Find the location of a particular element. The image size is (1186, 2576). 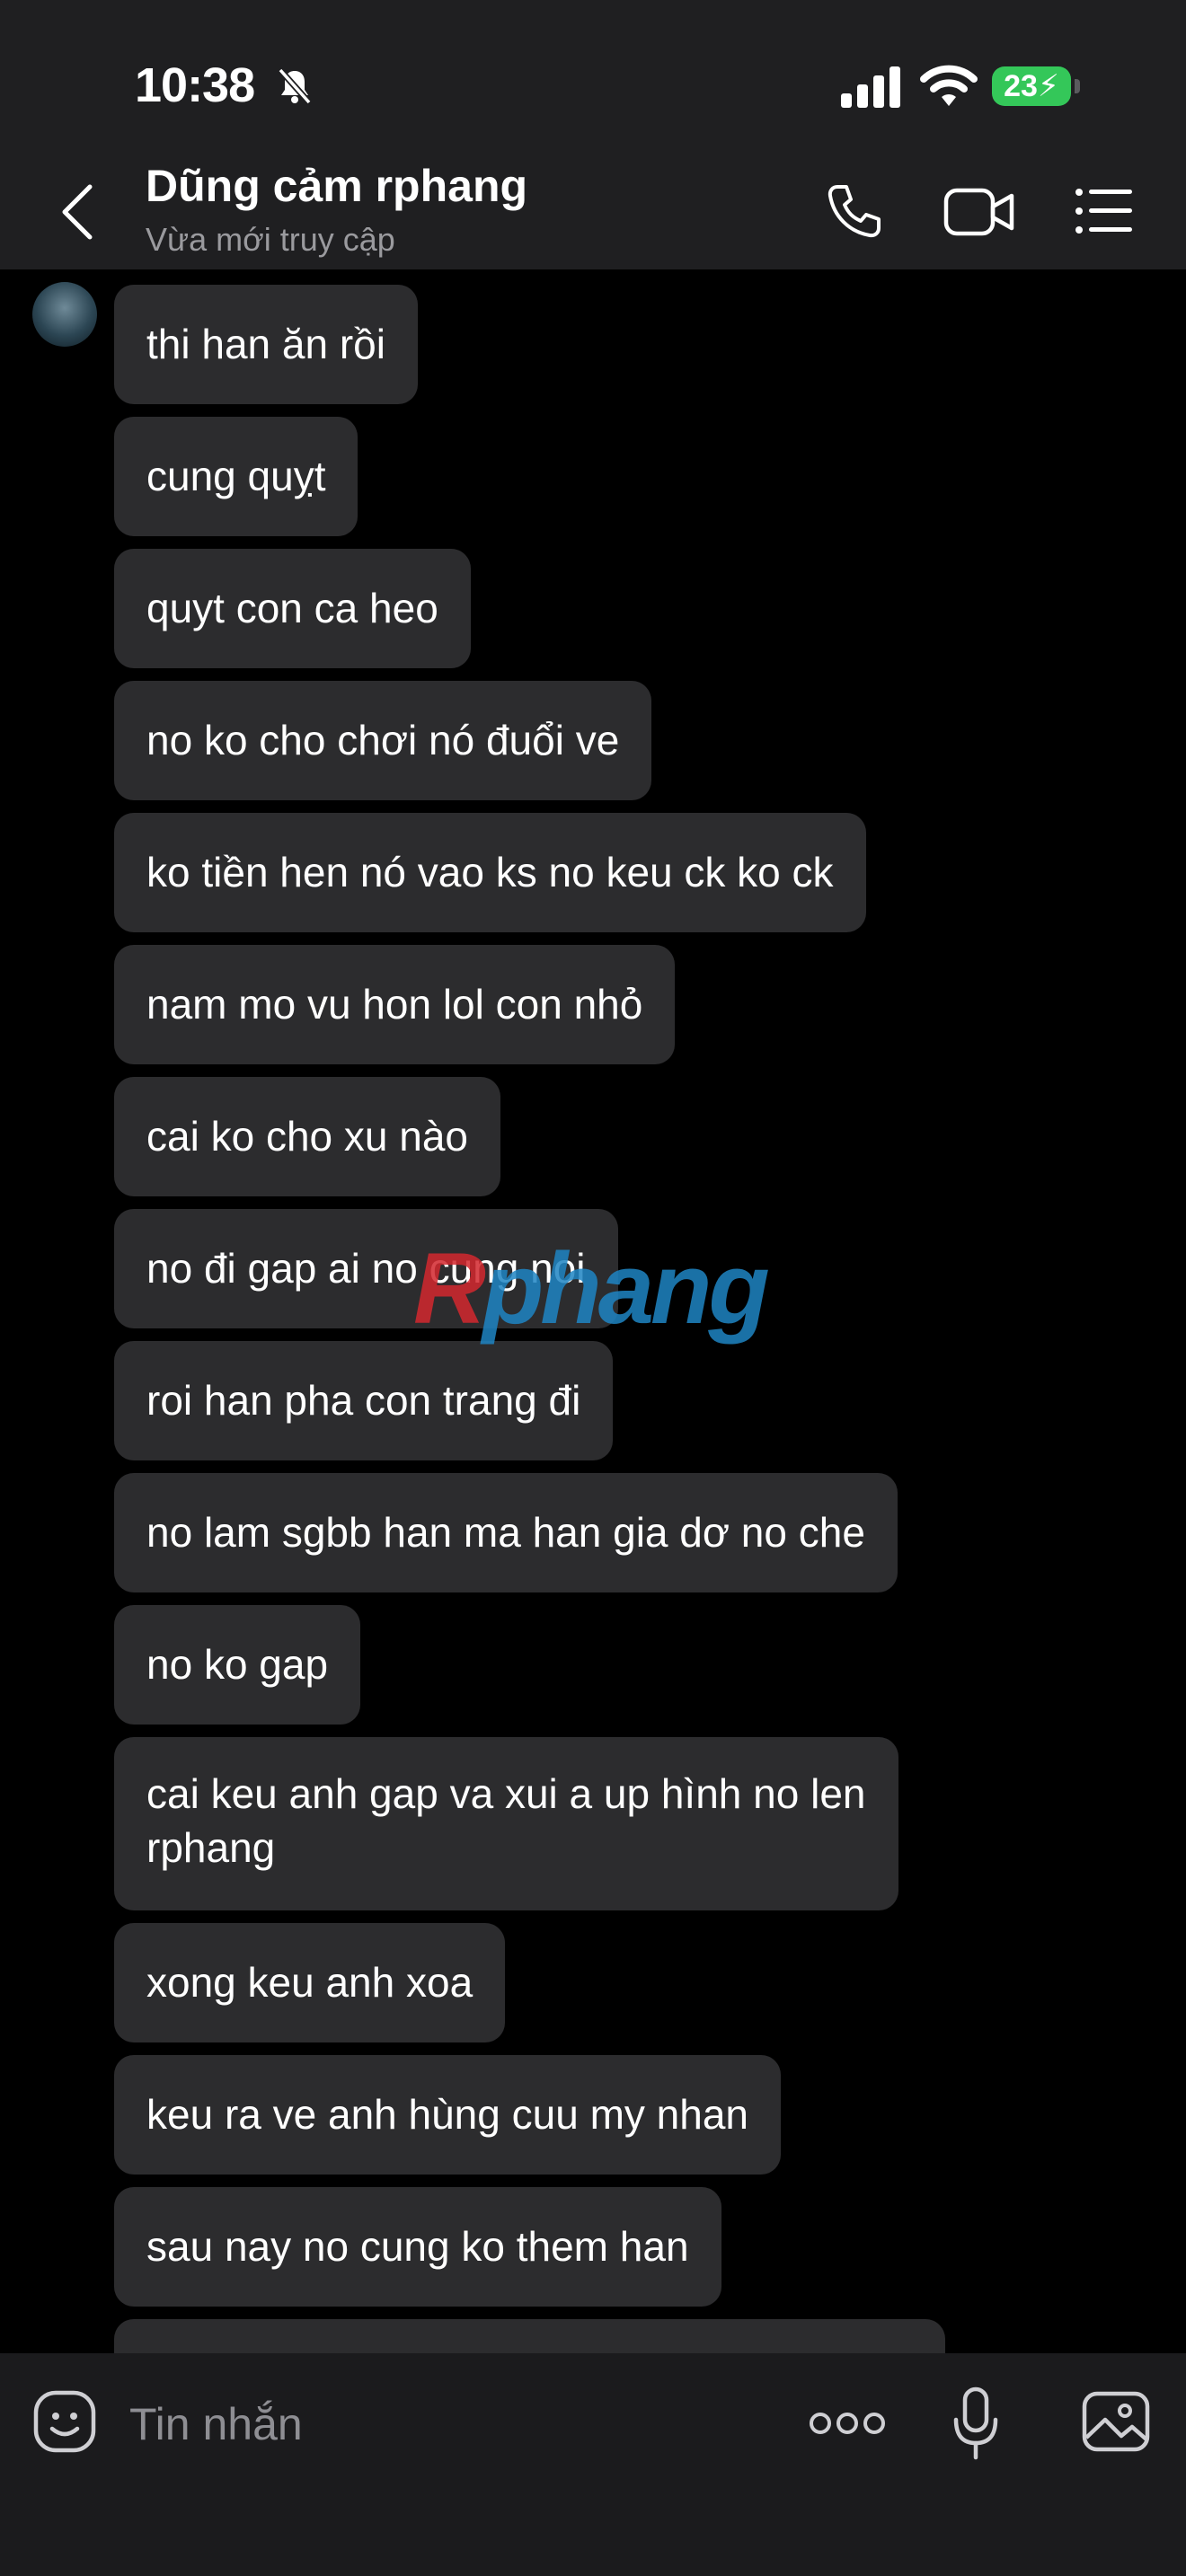

message-input is located at coordinates (444, 2424).